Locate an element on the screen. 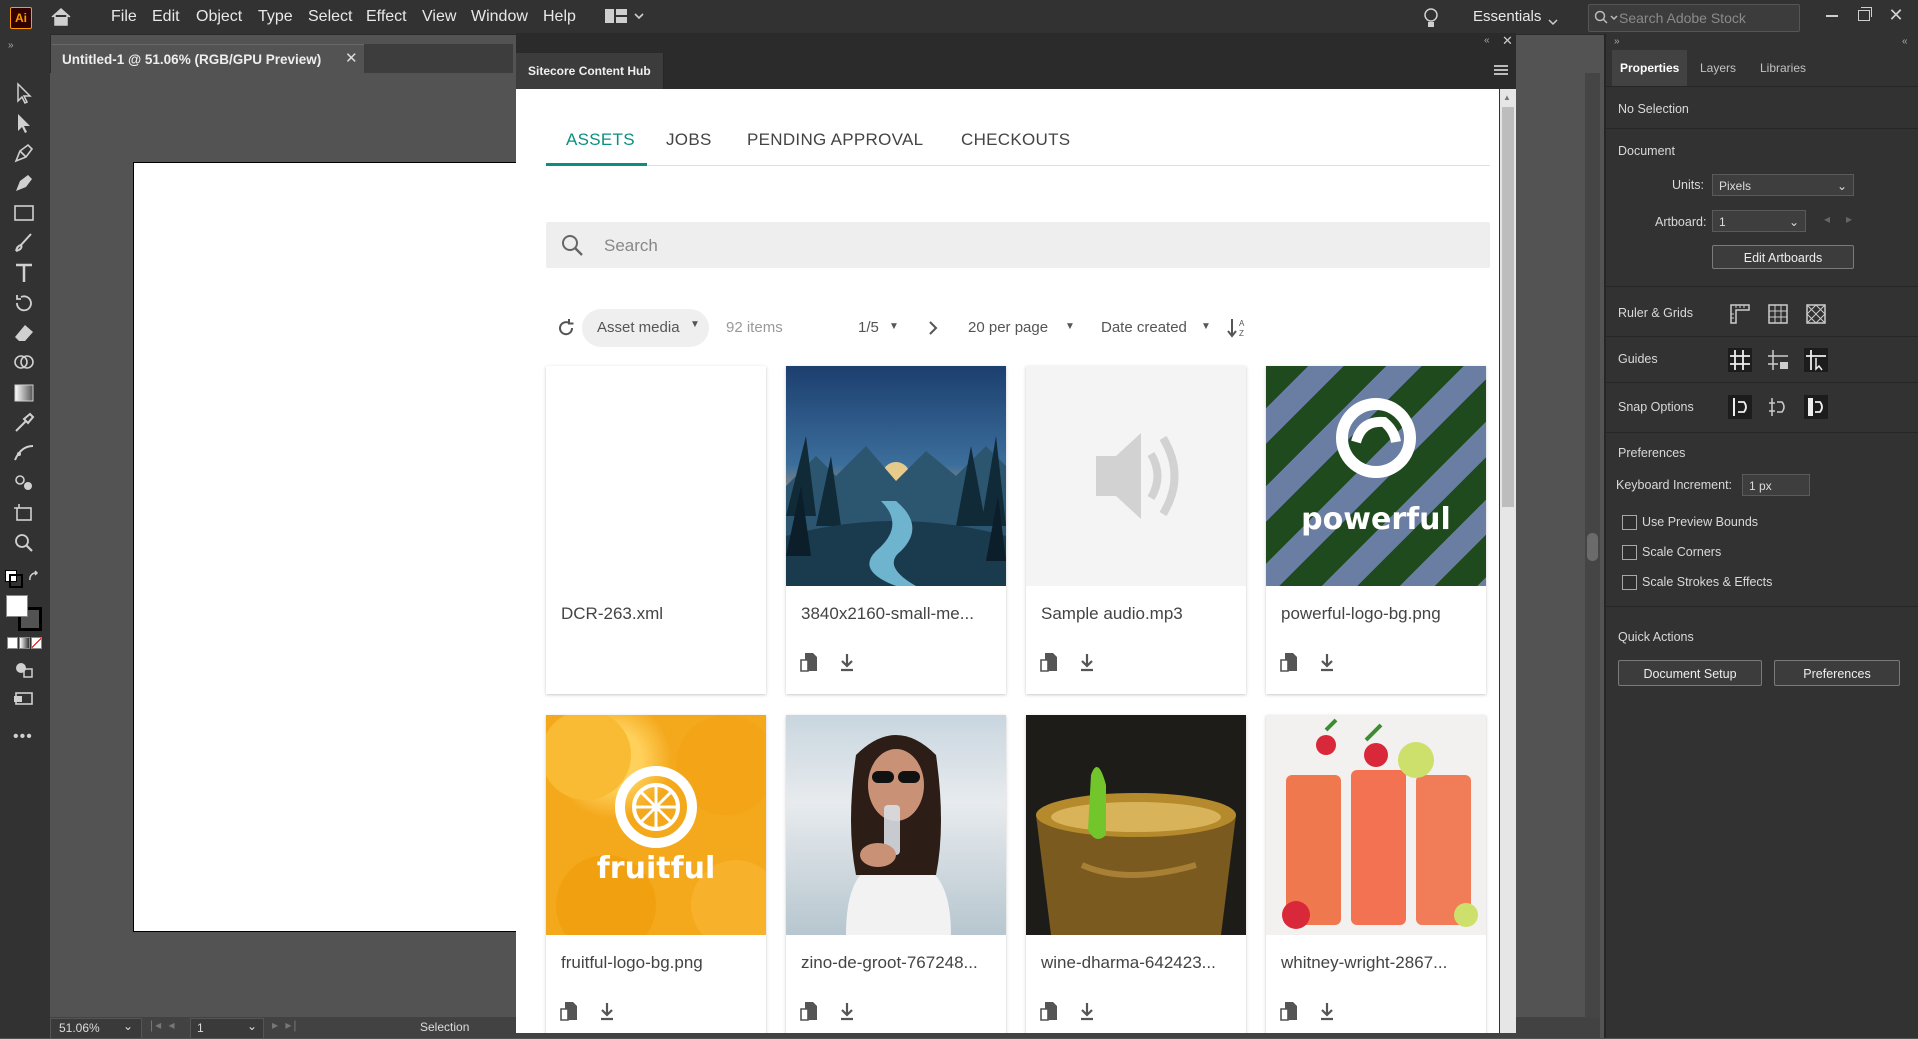 The width and height of the screenshot is (1918, 1039). snap-to-pixel-icon is located at coordinates (1816, 407).